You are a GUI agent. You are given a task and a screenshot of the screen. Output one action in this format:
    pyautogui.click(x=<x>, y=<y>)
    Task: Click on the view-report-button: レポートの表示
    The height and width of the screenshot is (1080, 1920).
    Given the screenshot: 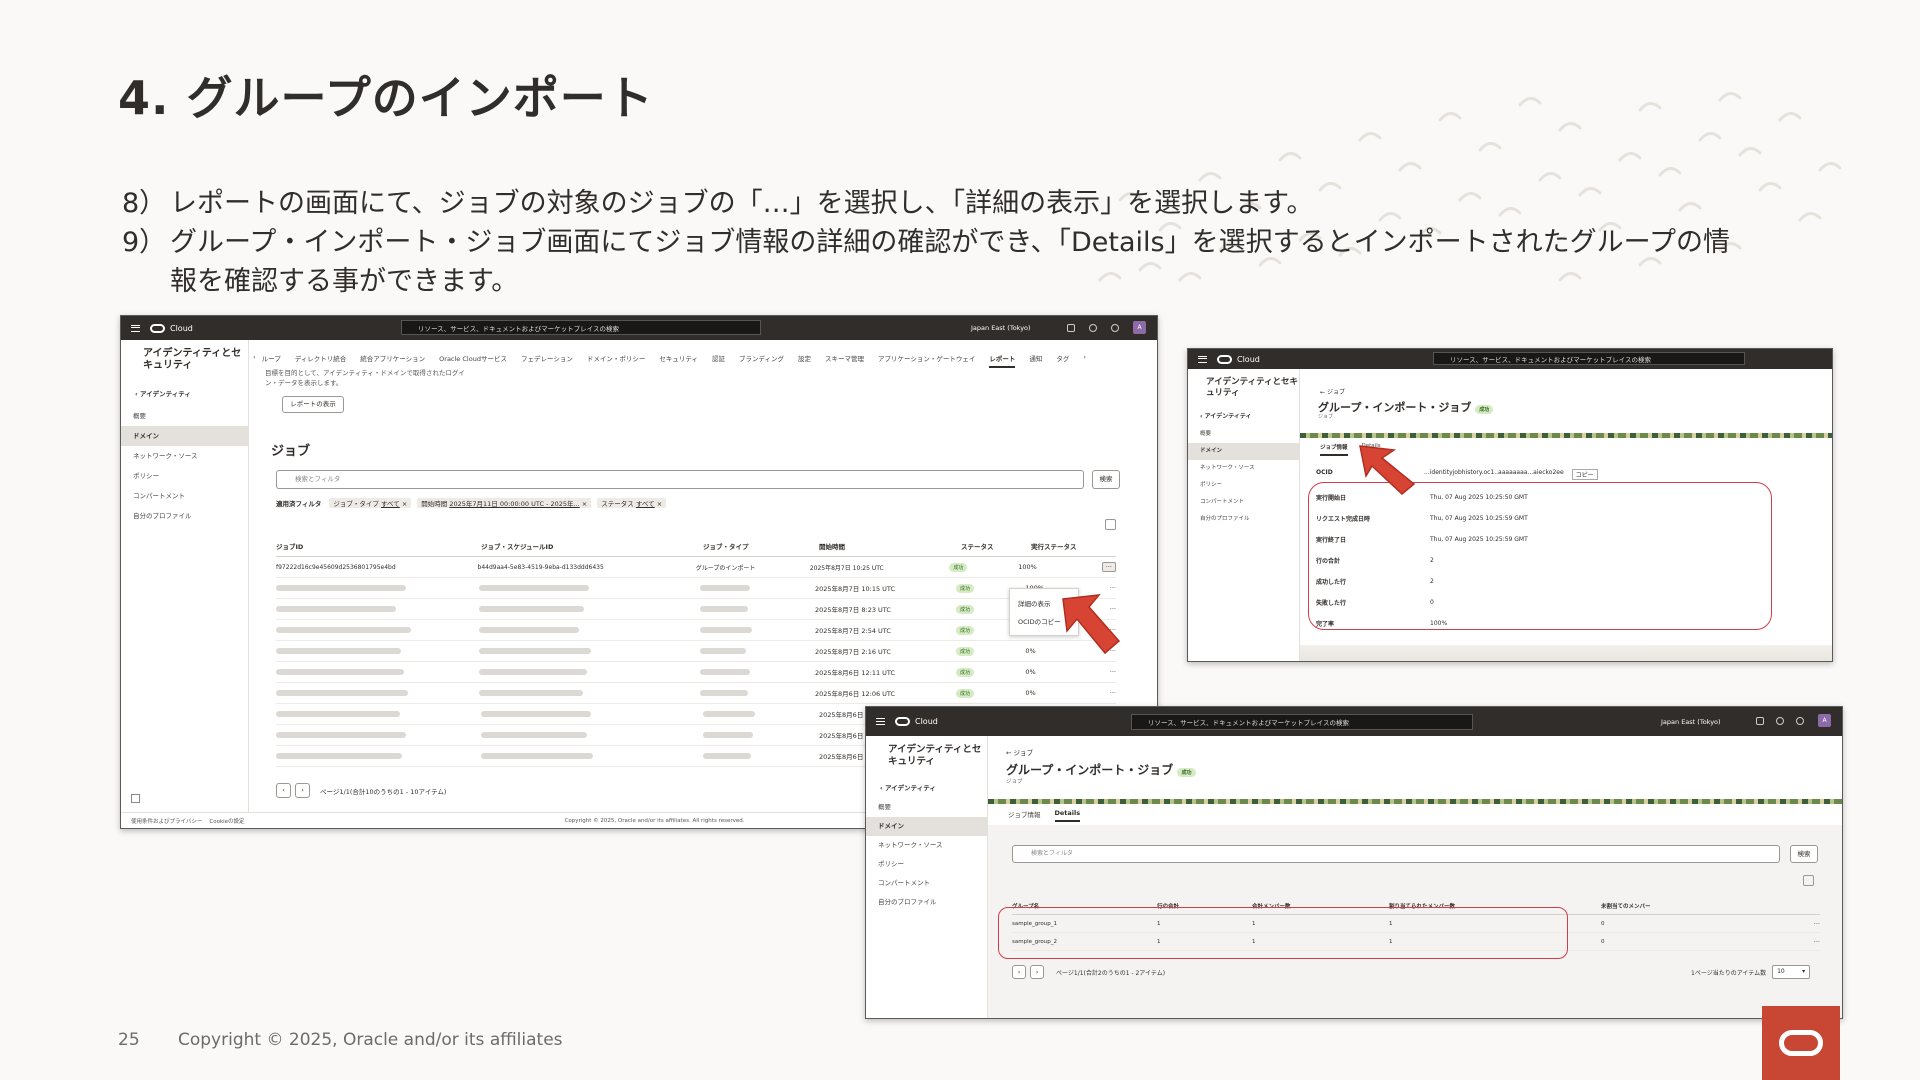 What is the action you would take?
    pyautogui.click(x=313, y=404)
    